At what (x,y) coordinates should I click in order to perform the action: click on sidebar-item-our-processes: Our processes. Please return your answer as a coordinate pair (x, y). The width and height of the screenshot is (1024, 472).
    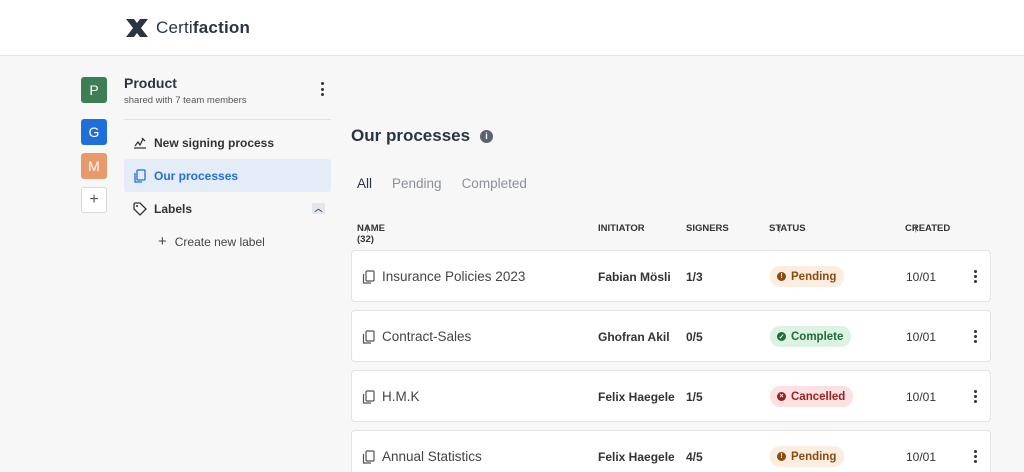
    Looking at the image, I should click on (227, 175).